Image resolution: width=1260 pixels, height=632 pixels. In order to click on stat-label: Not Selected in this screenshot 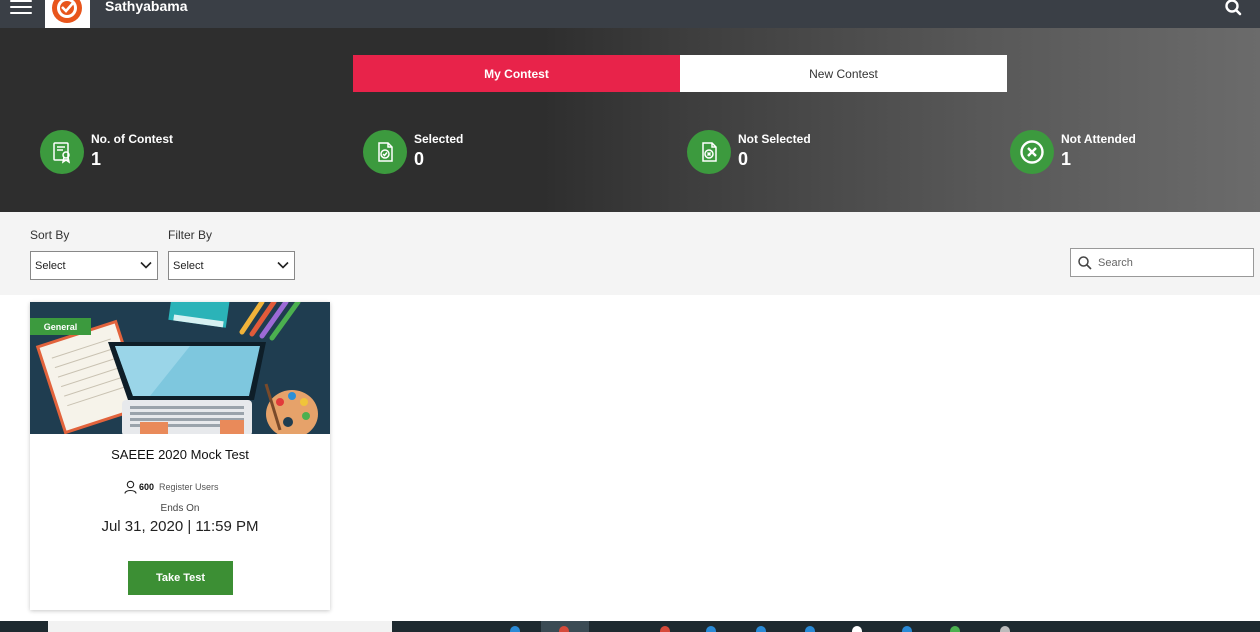, I will do `click(774, 139)`.